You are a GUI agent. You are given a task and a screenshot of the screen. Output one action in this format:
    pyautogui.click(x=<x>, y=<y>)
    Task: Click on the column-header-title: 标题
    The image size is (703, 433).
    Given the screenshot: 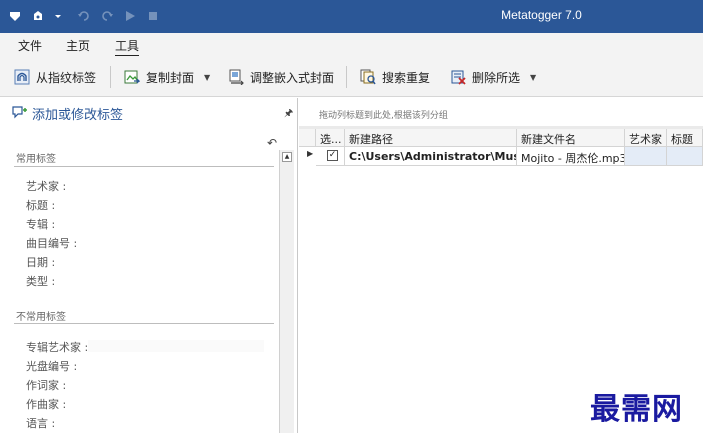 What is the action you would take?
    pyautogui.click(x=685, y=138)
    